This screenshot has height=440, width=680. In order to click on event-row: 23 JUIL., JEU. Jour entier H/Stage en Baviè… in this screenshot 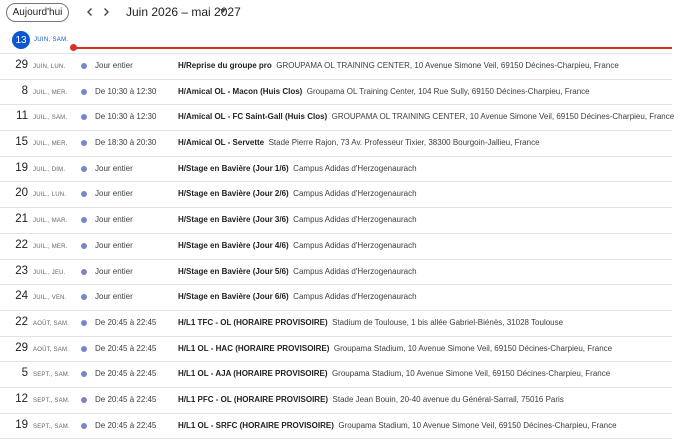, I will do `click(336, 273)`.